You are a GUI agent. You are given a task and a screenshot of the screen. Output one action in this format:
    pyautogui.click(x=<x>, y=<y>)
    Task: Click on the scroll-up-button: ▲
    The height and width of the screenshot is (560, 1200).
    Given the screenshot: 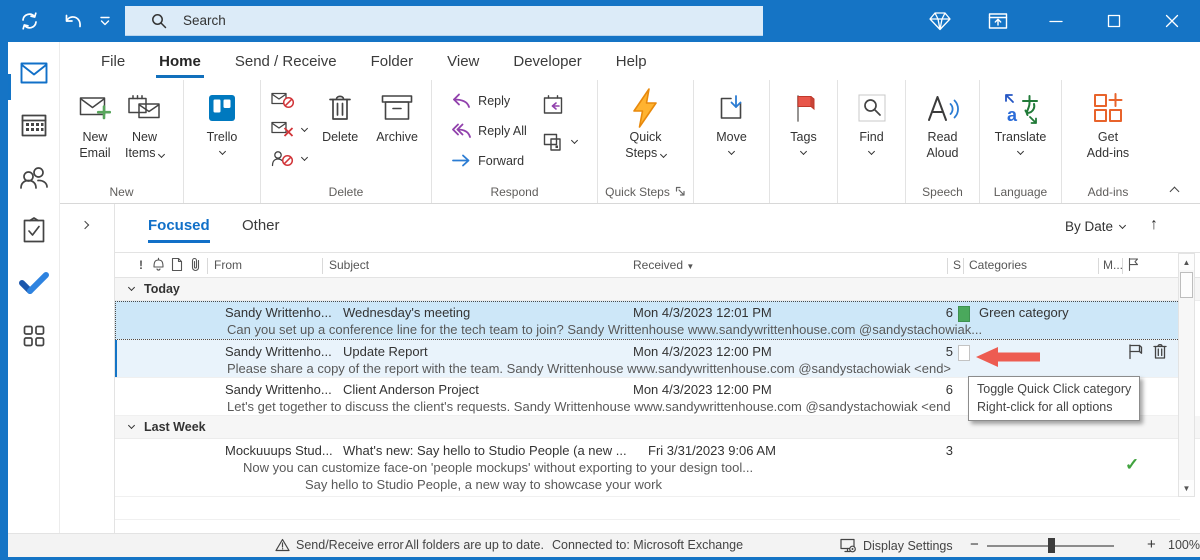 What is the action you would take?
    pyautogui.click(x=1186, y=262)
    